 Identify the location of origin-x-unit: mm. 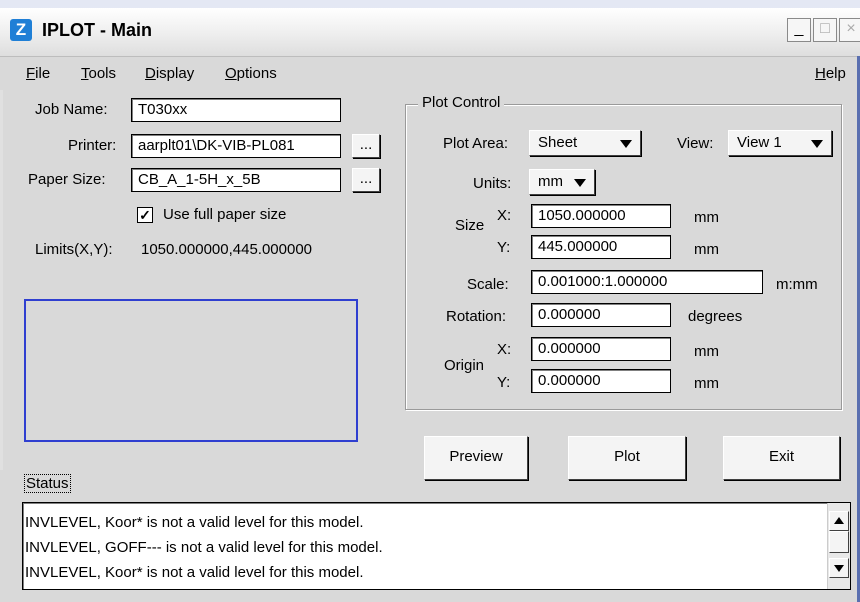
(706, 351).